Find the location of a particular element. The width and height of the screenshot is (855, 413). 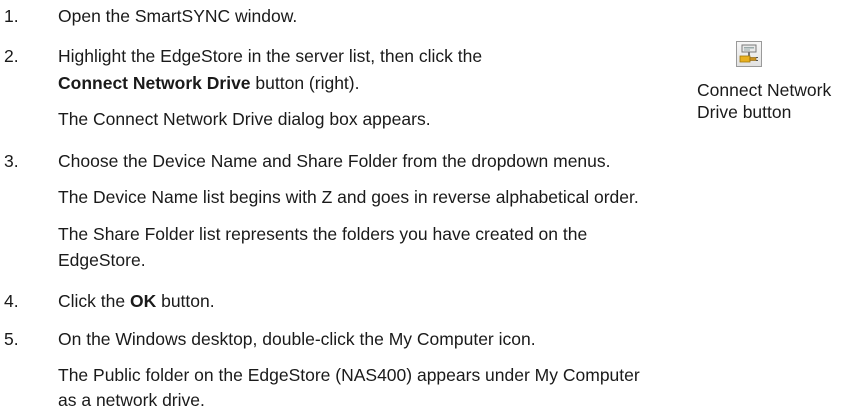

step-5-number: 5. is located at coordinates (11, 339).